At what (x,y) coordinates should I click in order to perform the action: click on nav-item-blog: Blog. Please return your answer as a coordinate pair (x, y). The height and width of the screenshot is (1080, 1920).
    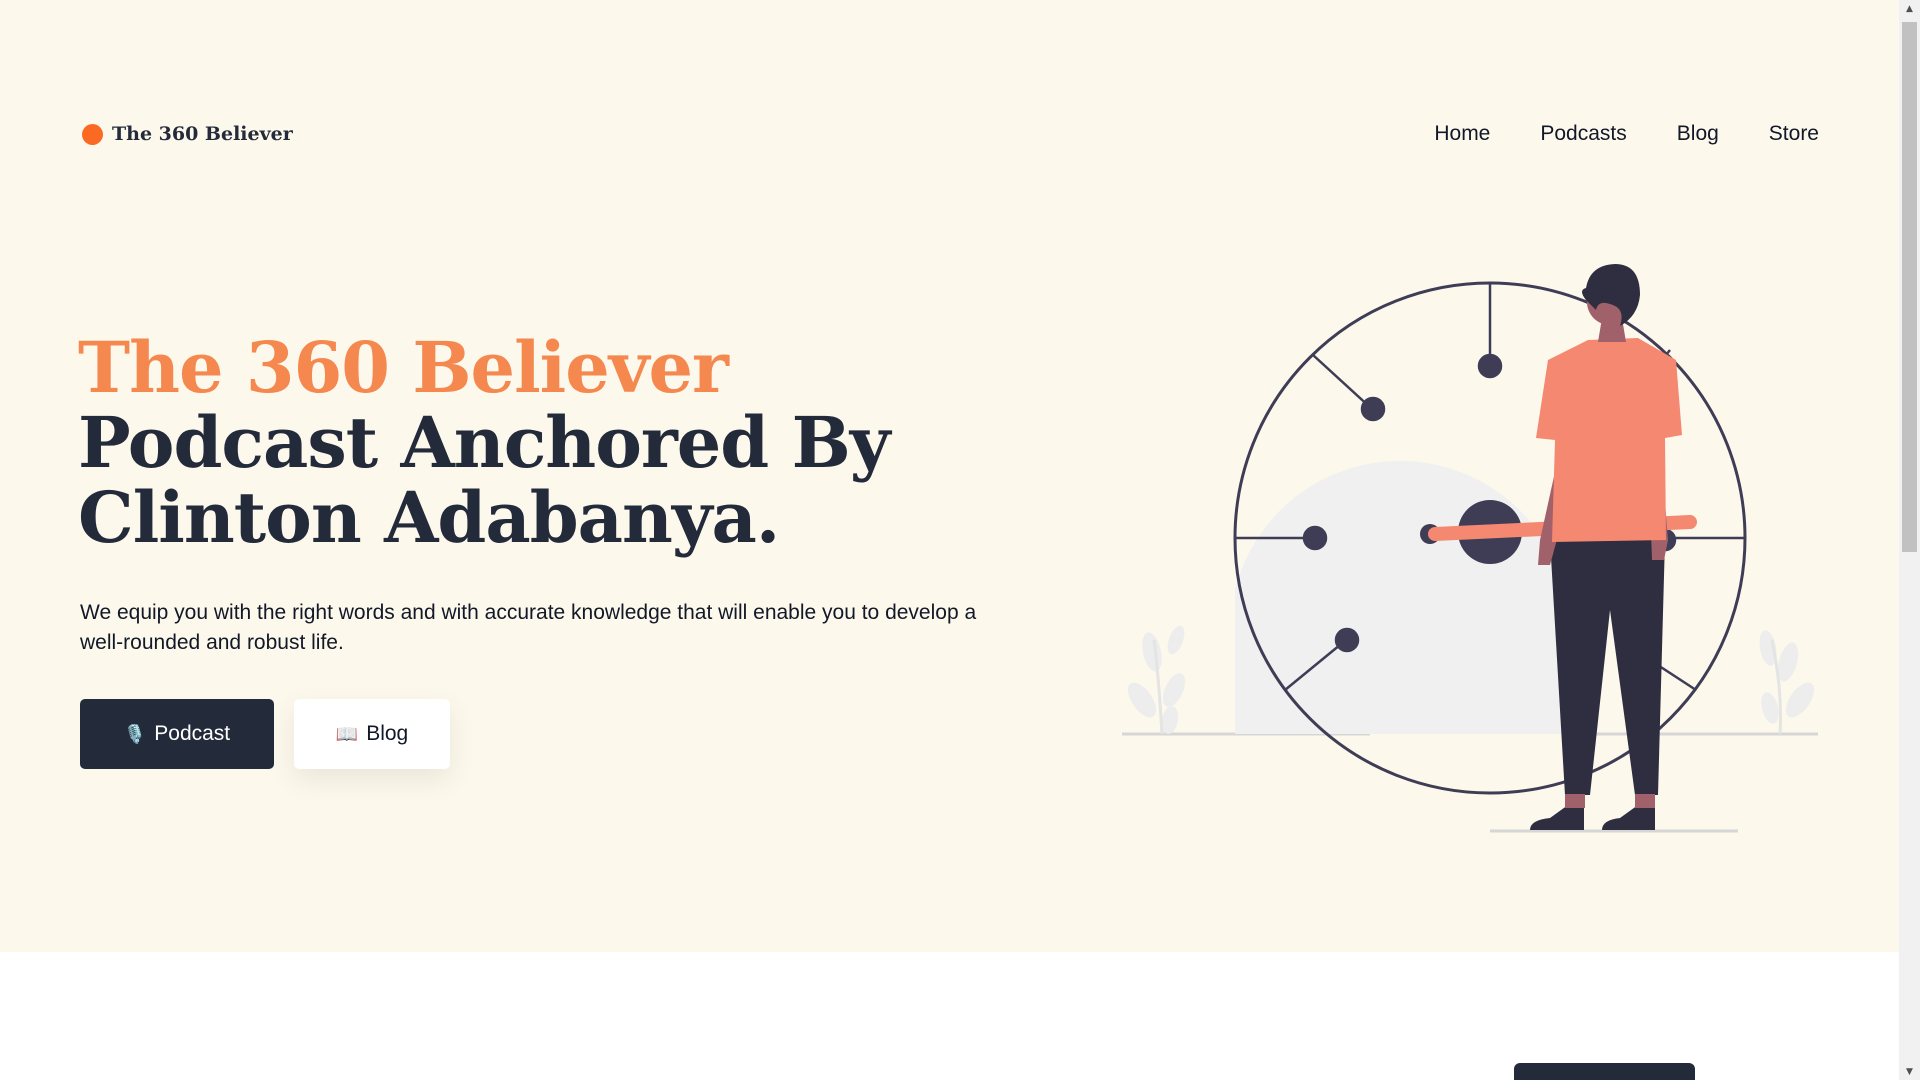
    Looking at the image, I should click on (1698, 134).